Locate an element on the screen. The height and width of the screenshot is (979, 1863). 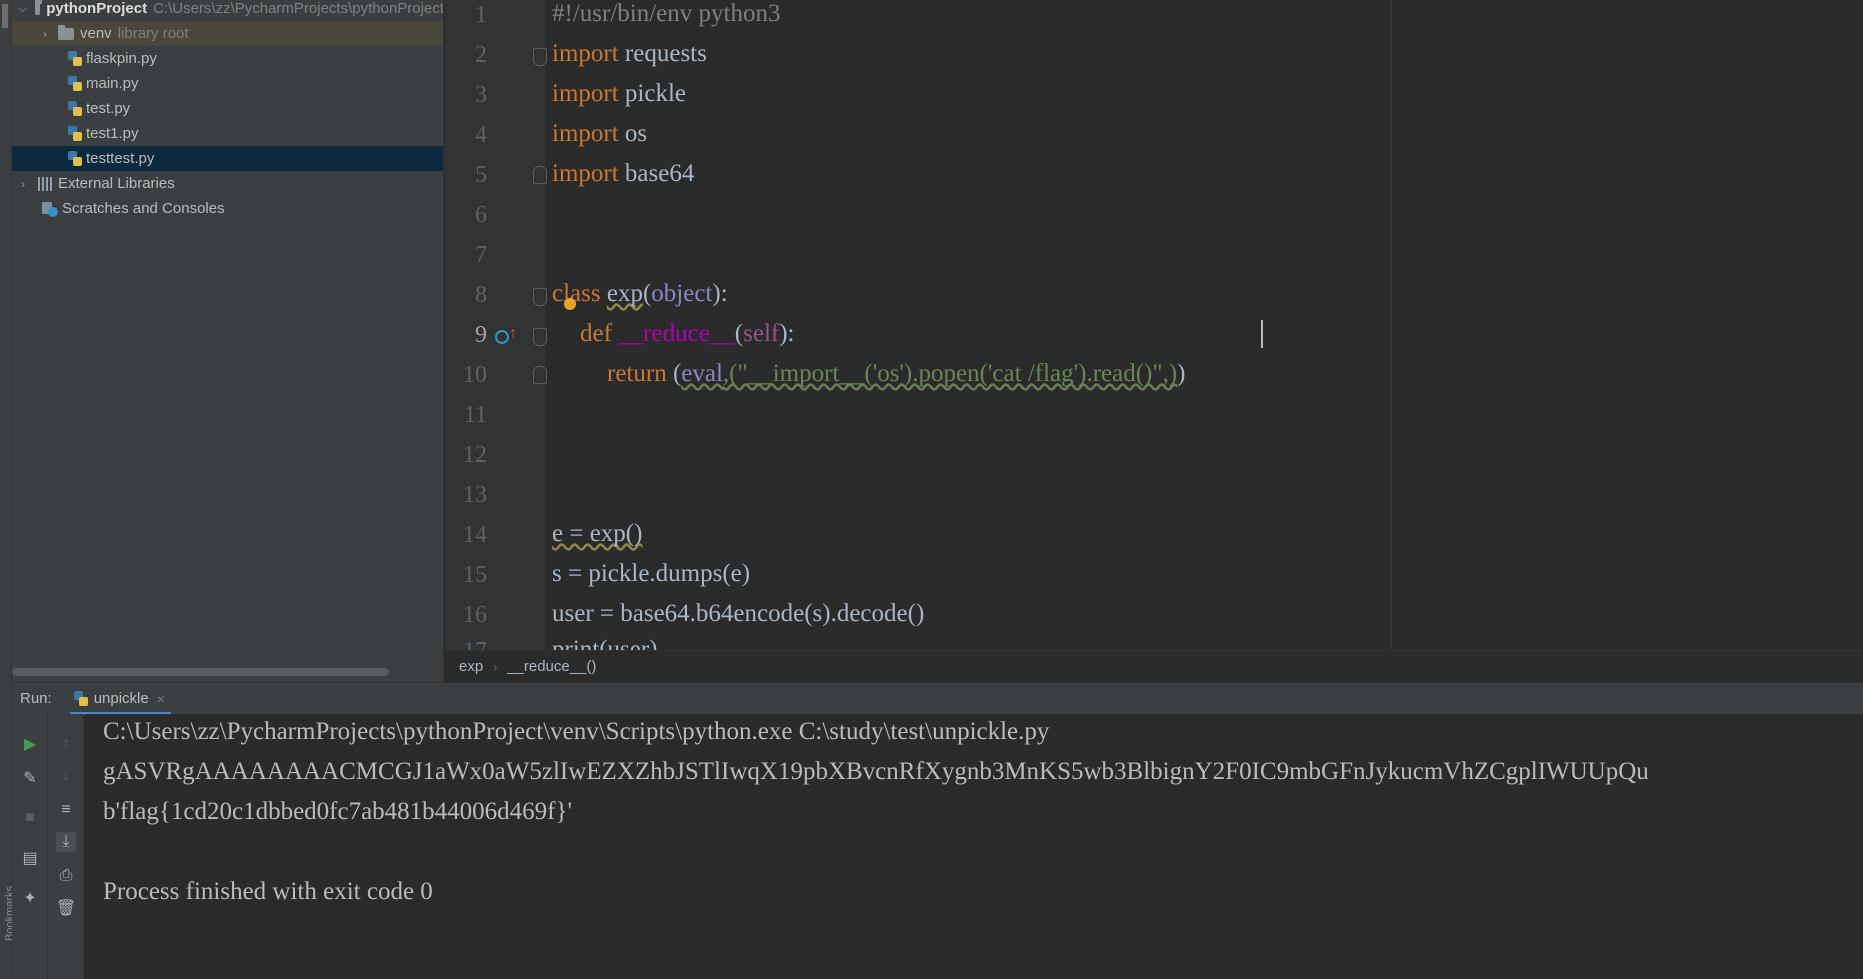
breadcrumb-item-method: __reduce__() is located at coordinates (551, 666).